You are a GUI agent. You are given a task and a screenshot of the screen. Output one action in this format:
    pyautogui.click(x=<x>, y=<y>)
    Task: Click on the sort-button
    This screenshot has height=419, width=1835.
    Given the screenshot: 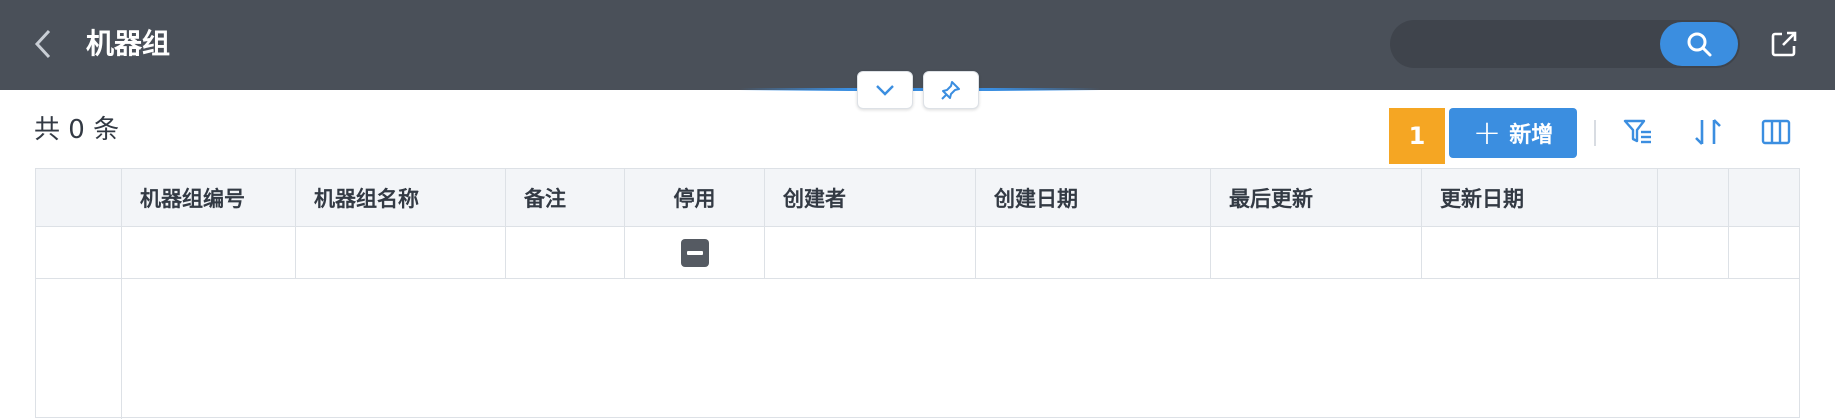 What is the action you would take?
    pyautogui.click(x=1708, y=132)
    